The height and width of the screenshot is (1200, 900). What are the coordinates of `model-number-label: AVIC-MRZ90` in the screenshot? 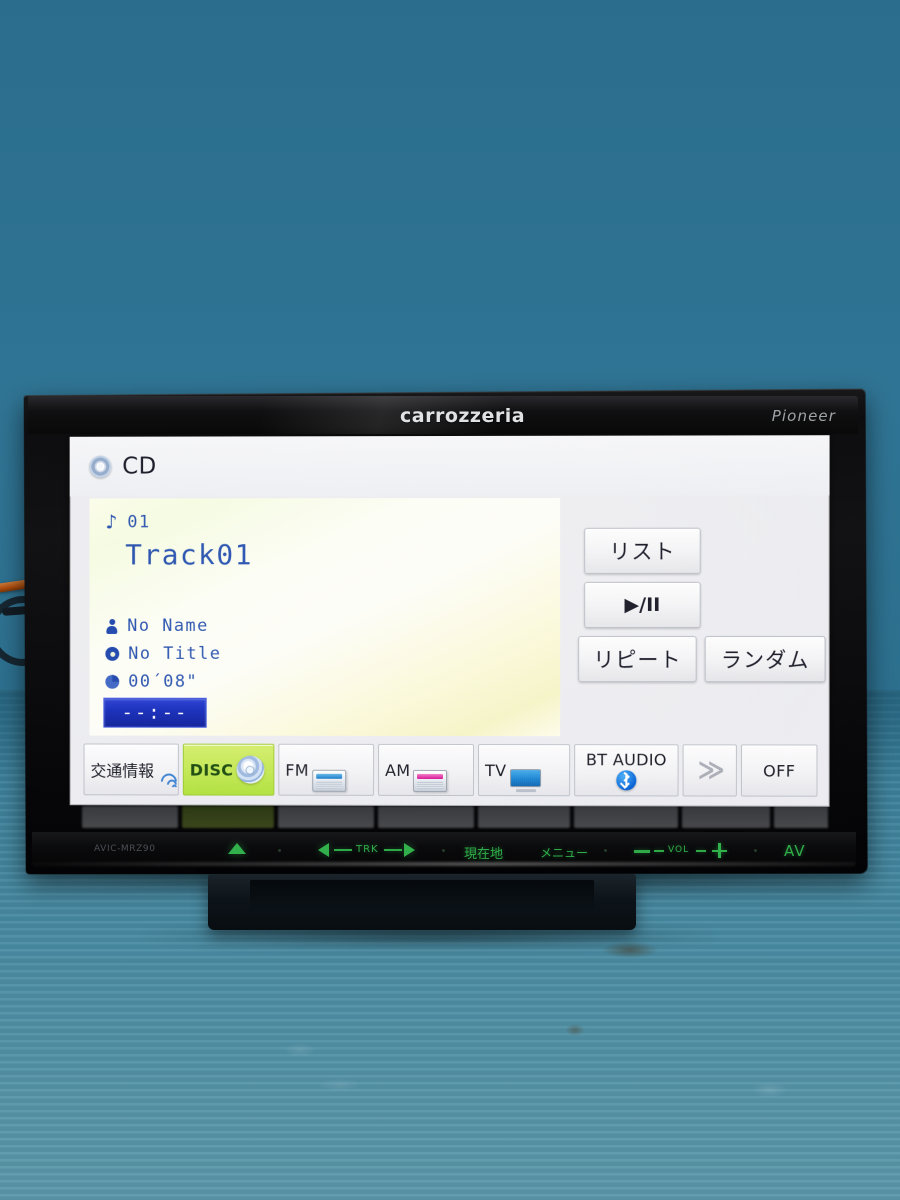 It's located at (125, 849).